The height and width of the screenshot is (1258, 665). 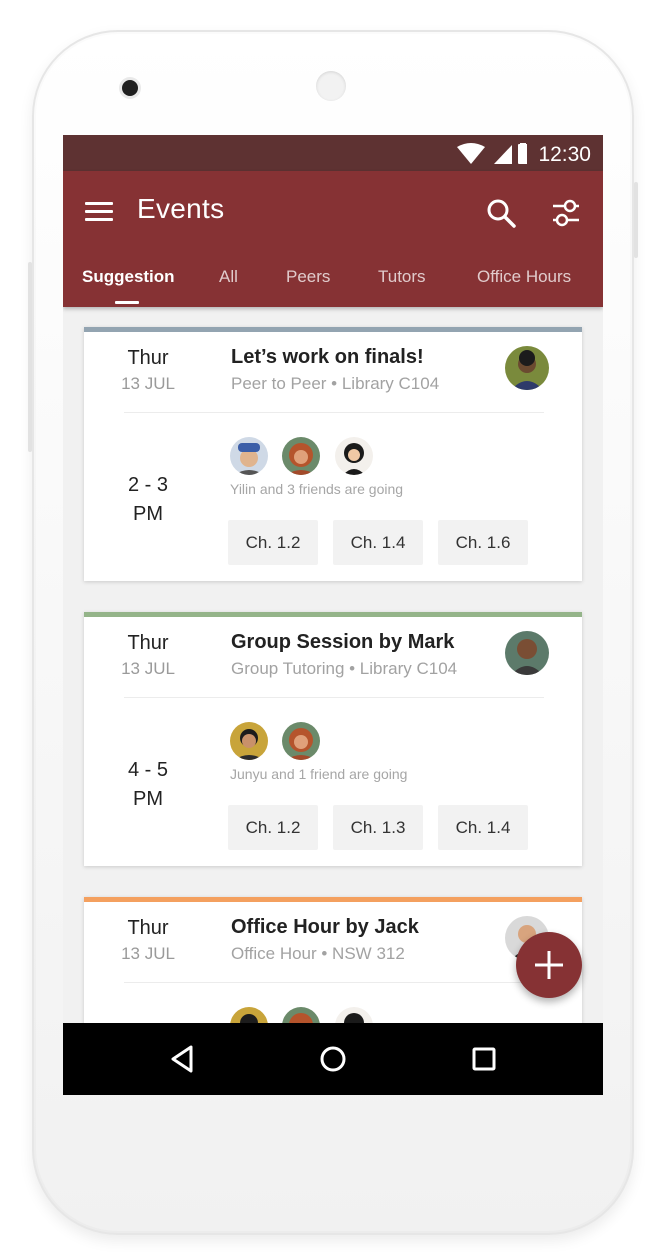 What do you see at coordinates (30, 357) in the screenshot?
I see `phone-side-button` at bounding box center [30, 357].